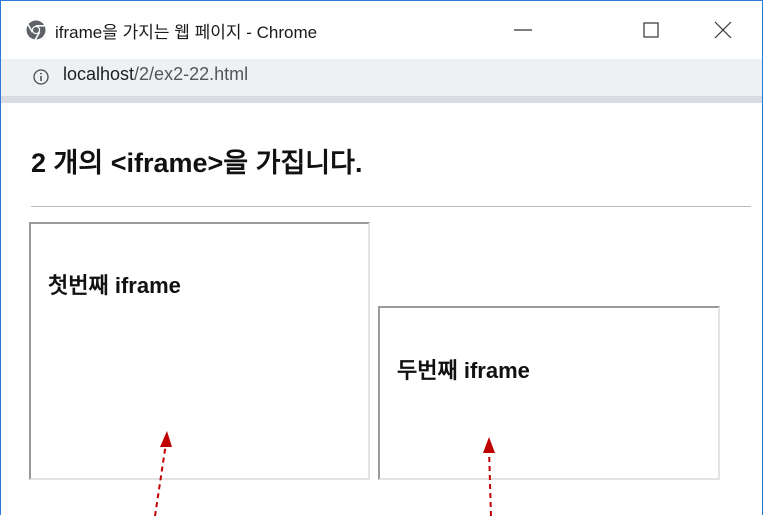 The width and height of the screenshot is (763, 516). I want to click on url-text: localhost/2/ex2-22.html, so click(155, 74).